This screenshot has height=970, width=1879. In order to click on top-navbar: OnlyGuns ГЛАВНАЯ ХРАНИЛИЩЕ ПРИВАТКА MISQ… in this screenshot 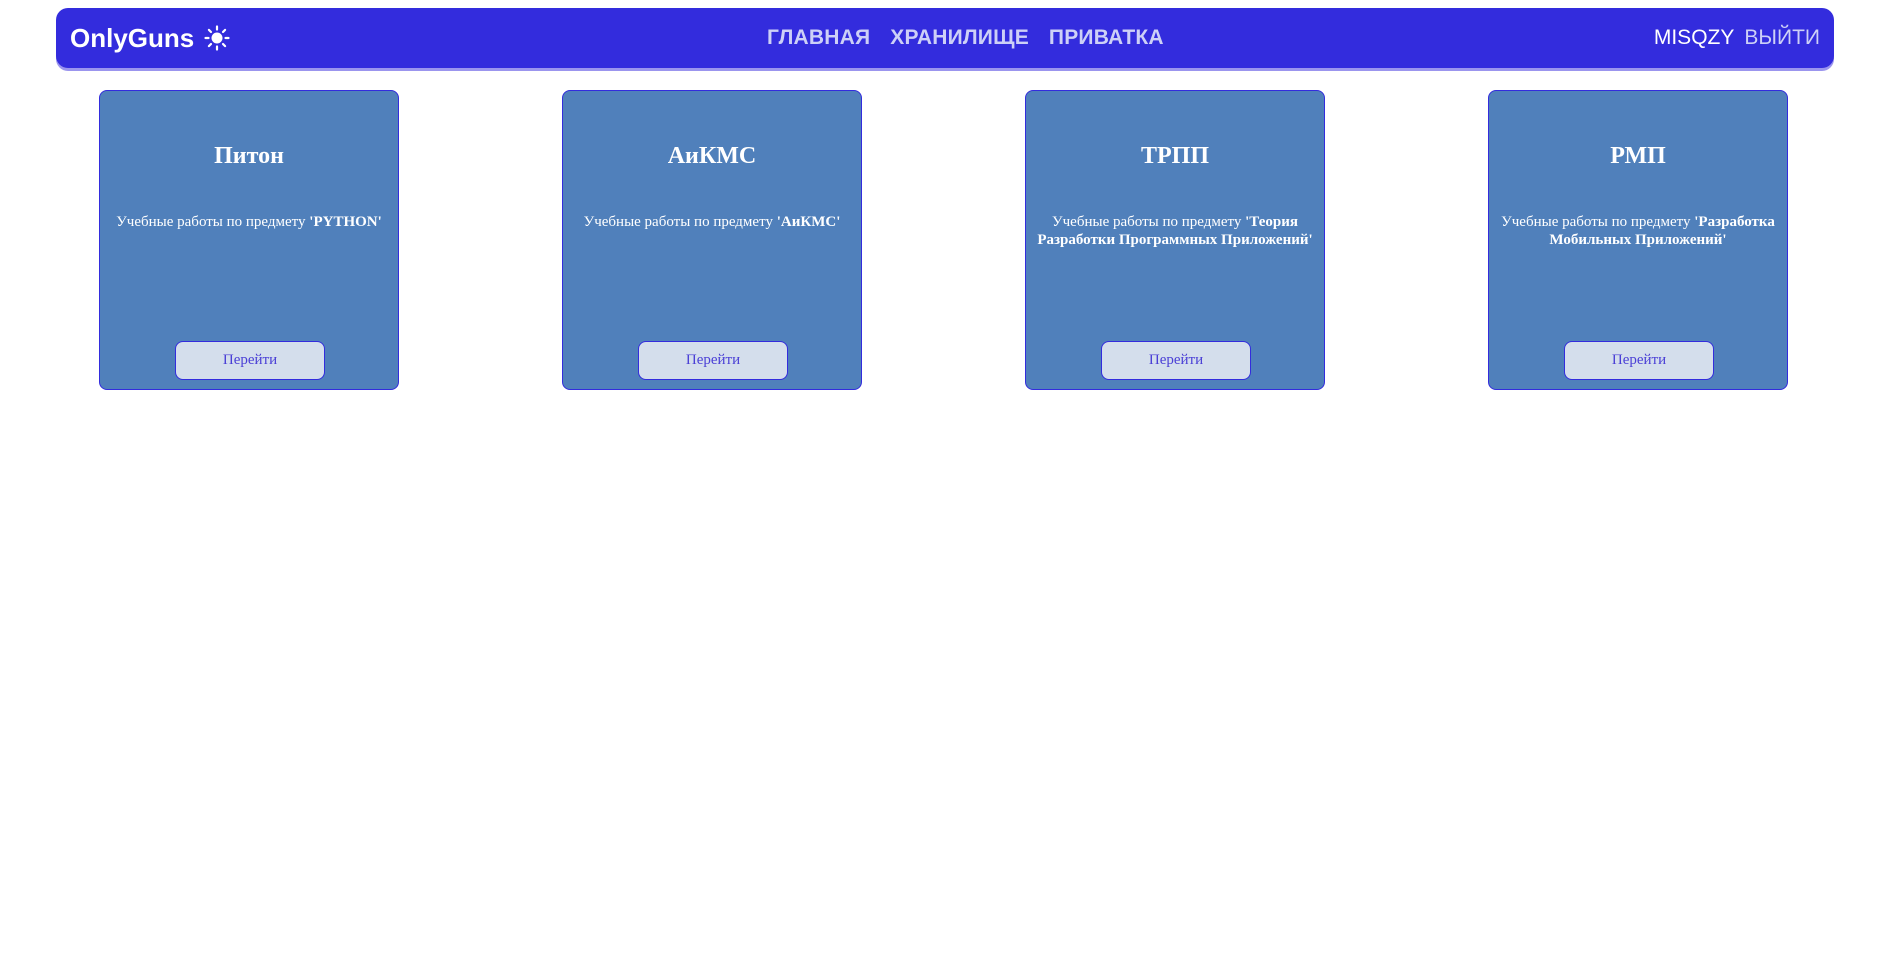, I will do `click(945, 38)`.